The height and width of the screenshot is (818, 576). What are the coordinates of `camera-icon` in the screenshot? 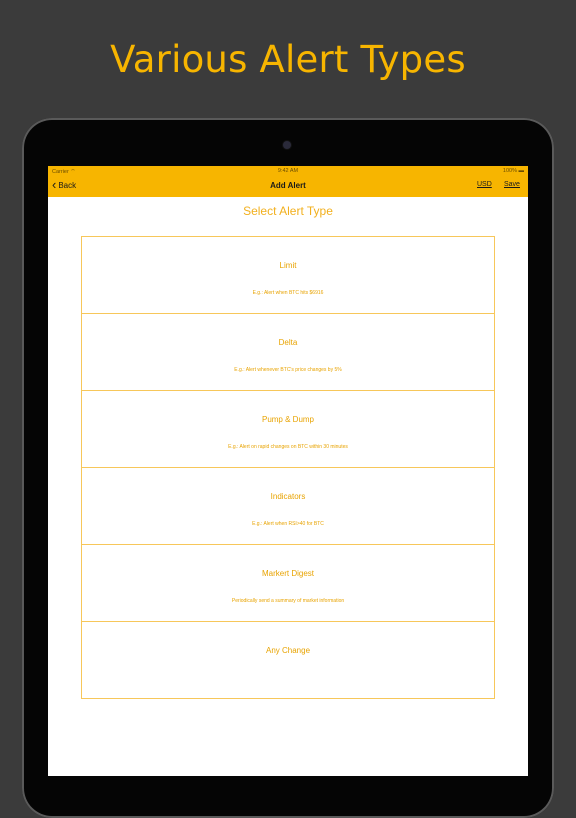 It's located at (287, 145).